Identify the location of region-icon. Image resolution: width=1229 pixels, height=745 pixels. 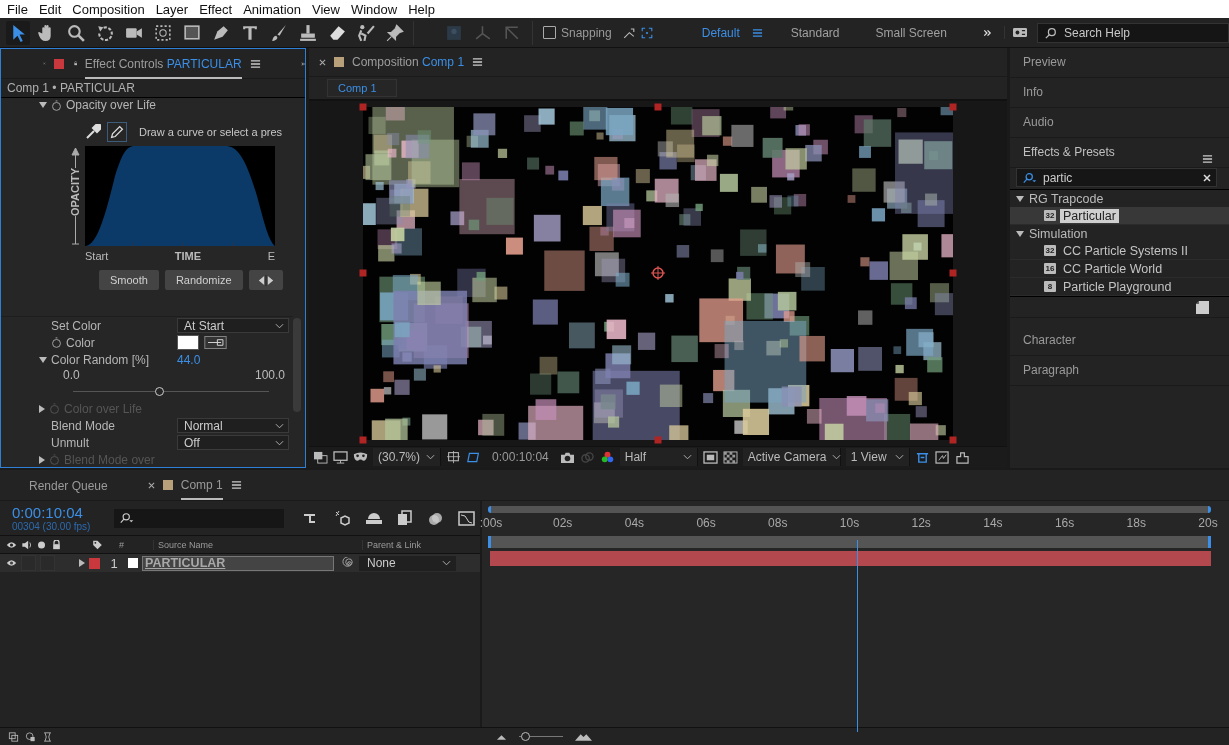
(454, 457).